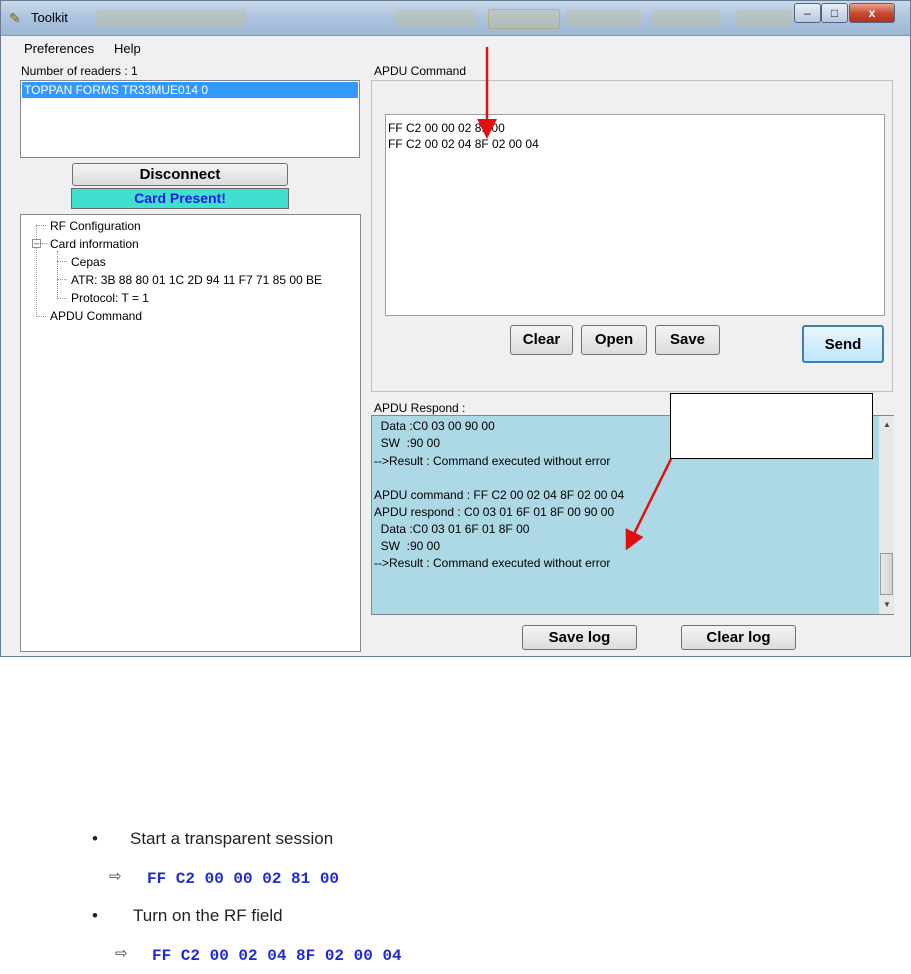 The width and height of the screenshot is (911, 974). I want to click on code-command: FF C2 00 00 02 81 00, so click(243, 879).